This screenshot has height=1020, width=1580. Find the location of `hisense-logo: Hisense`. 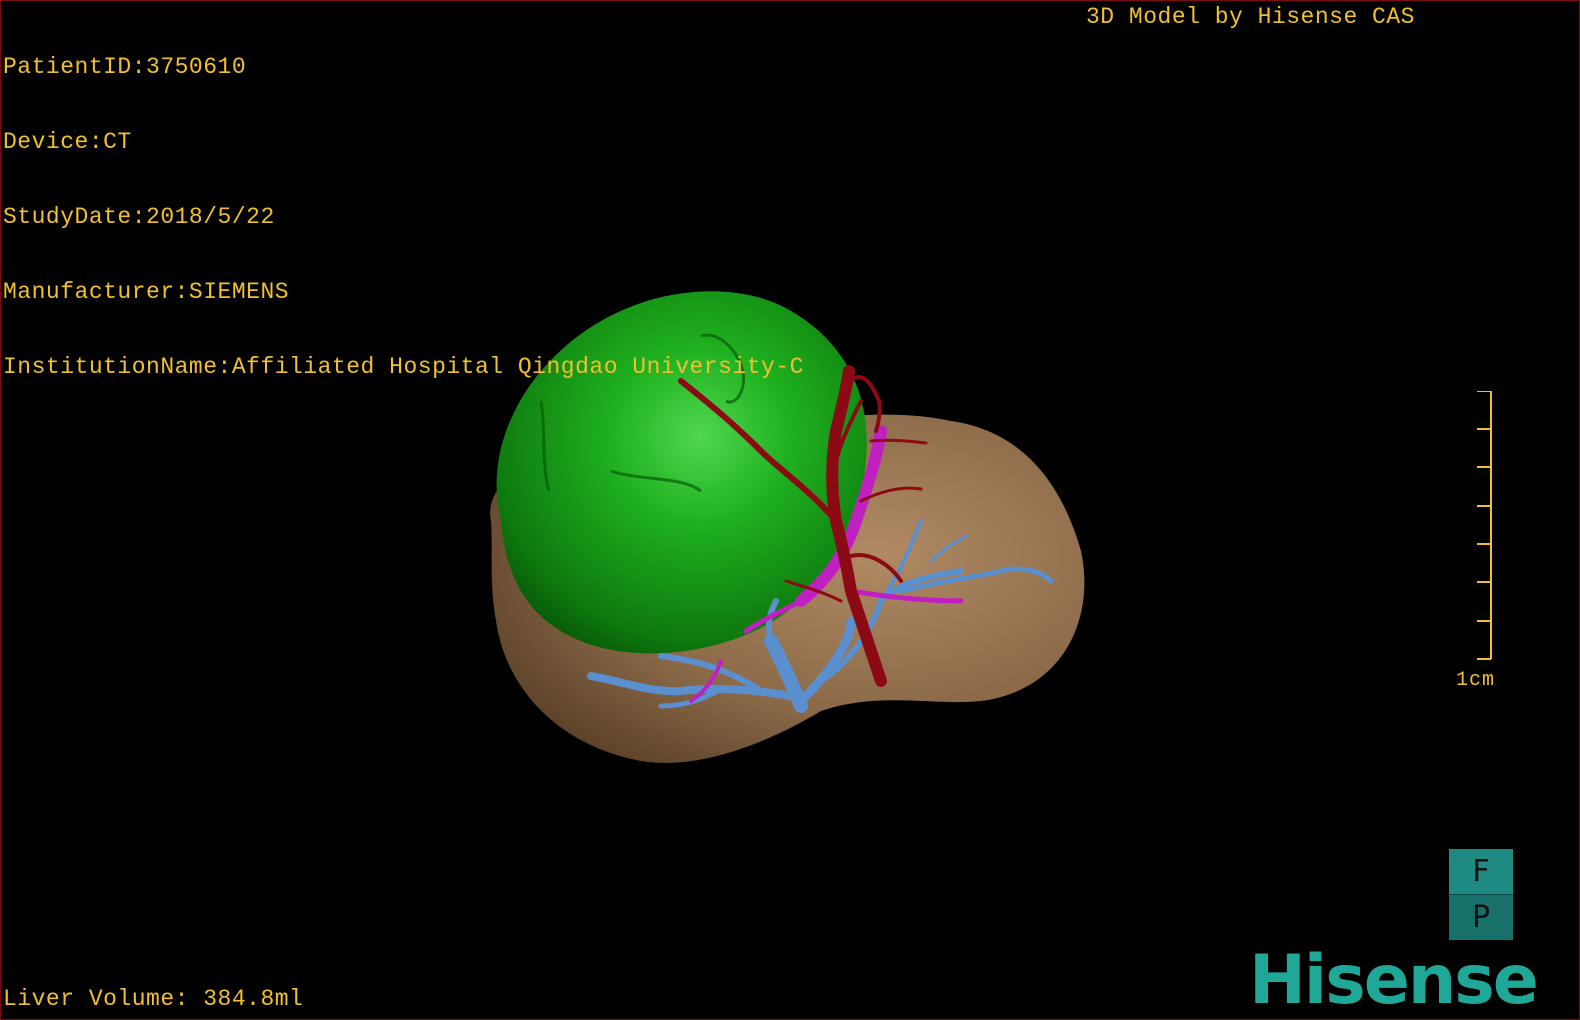

hisense-logo: Hisense is located at coordinates (1394, 980).